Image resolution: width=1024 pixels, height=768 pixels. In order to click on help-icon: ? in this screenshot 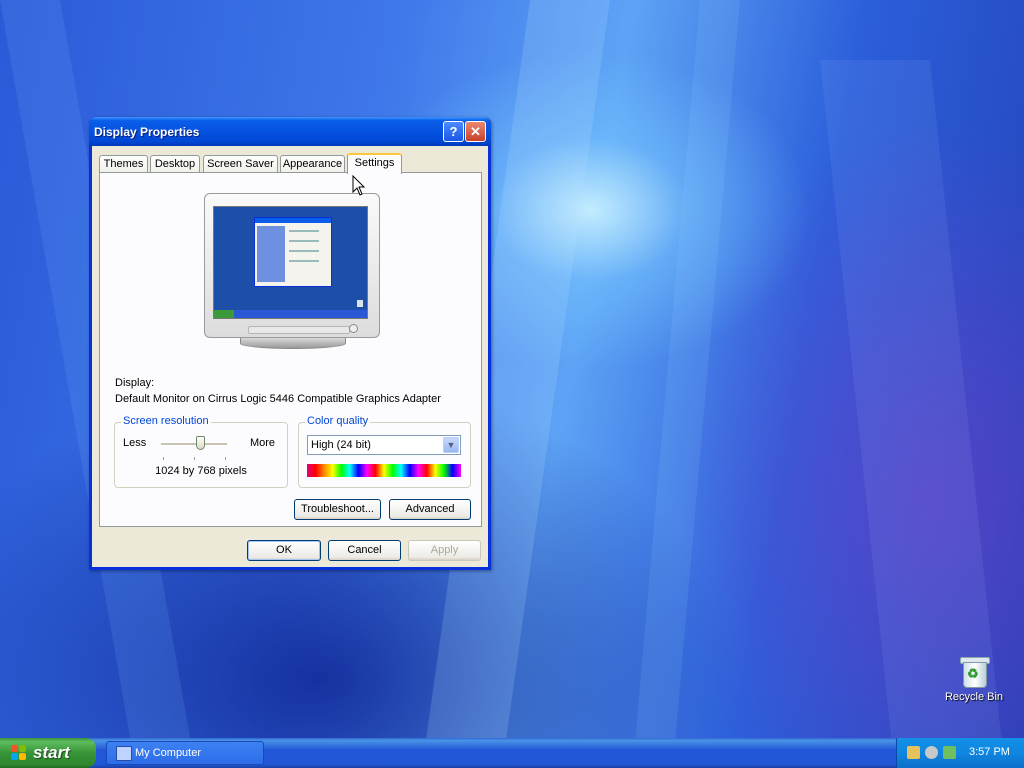, I will do `click(453, 131)`.